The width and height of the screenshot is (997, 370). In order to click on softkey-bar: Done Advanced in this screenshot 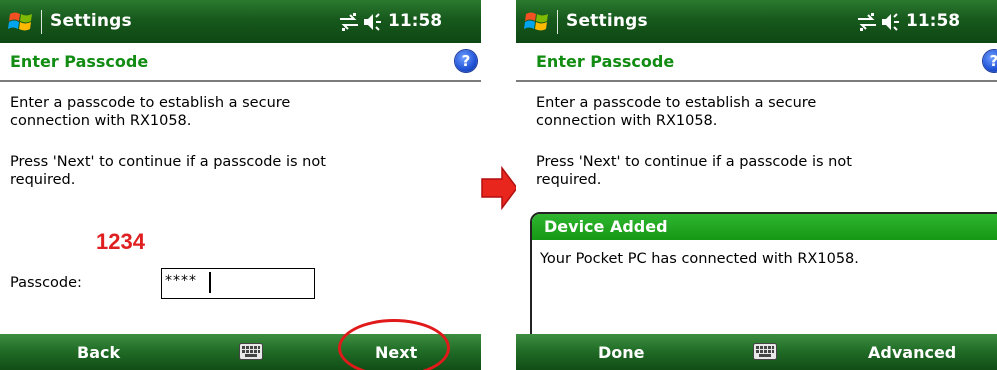, I will do `click(756, 352)`.